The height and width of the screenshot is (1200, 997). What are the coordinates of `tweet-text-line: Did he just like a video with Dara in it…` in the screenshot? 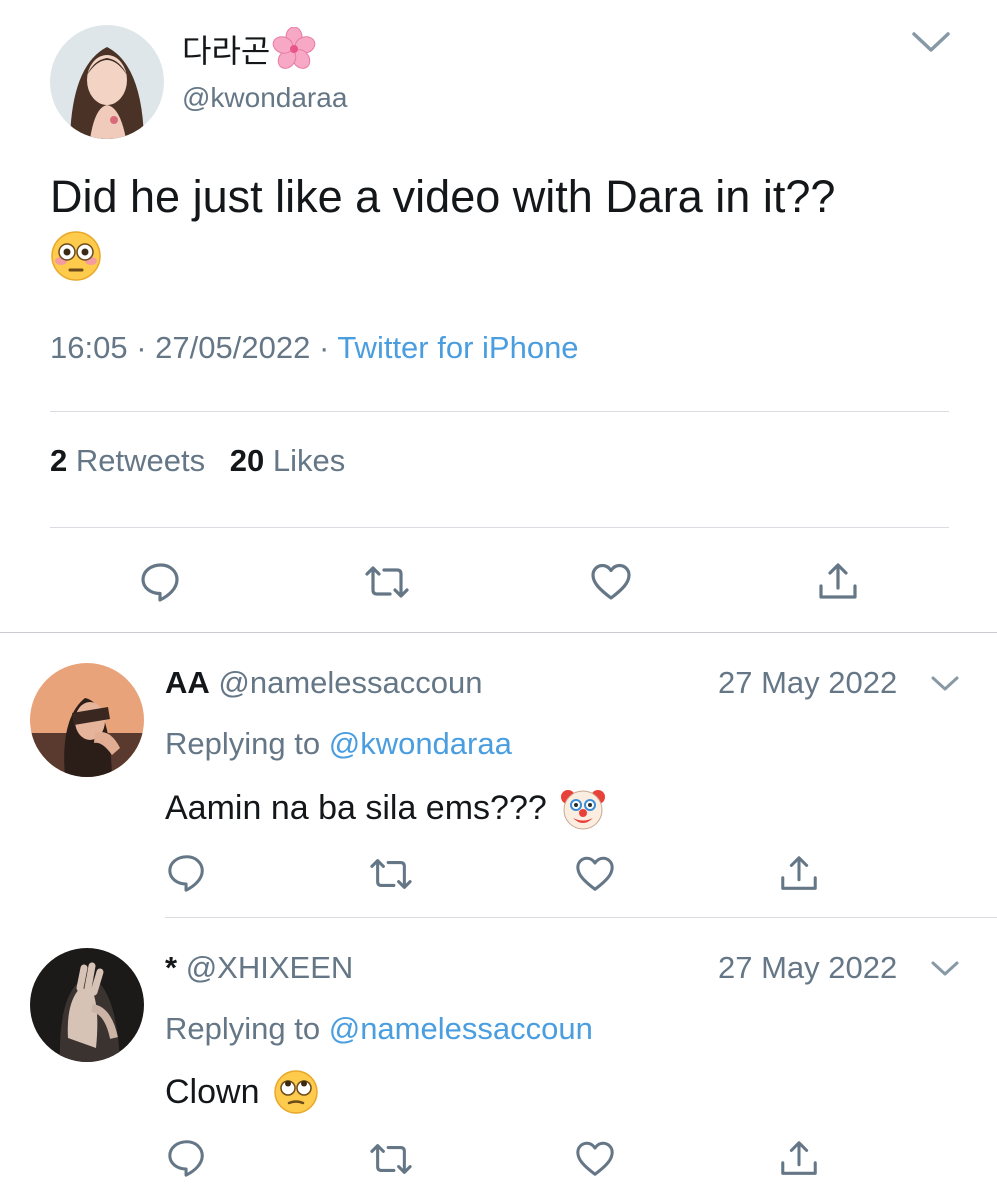 It's located at (443, 196).